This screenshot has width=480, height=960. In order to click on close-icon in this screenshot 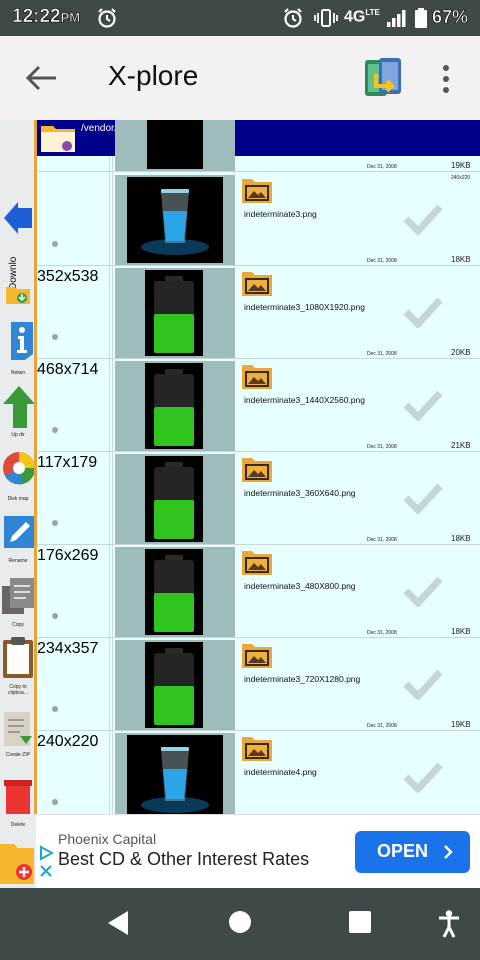, I will do `click(46, 871)`.